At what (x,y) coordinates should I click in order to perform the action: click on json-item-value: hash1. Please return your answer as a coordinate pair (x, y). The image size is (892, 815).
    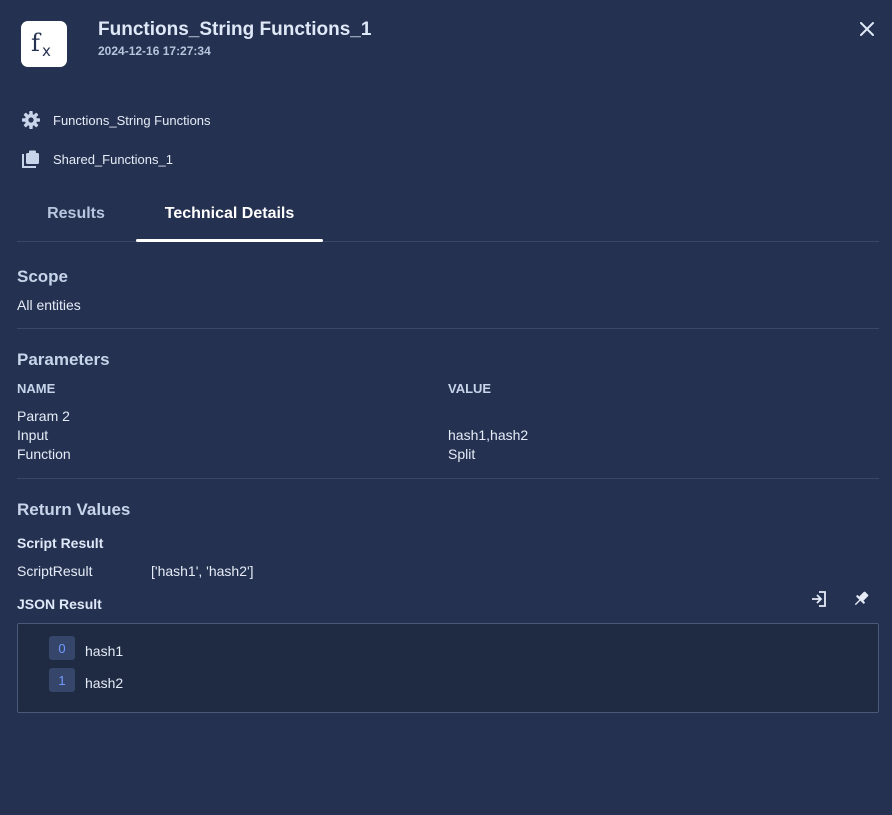
    Looking at the image, I should click on (104, 651).